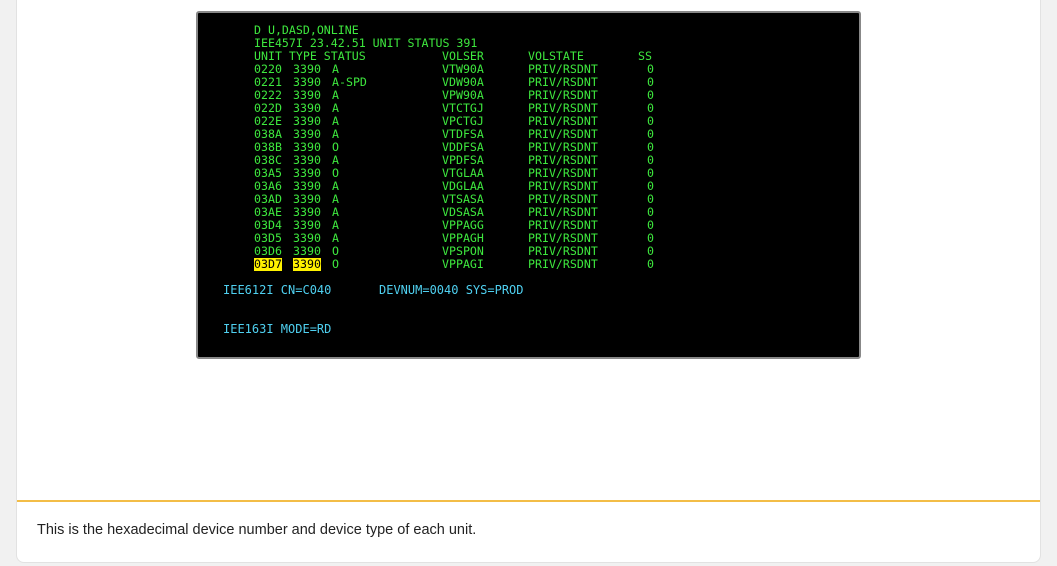 The width and height of the screenshot is (1057, 566). Describe the element at coordinates (307, 264) in the screenshot. I see `type-cell: 3390` at that location.